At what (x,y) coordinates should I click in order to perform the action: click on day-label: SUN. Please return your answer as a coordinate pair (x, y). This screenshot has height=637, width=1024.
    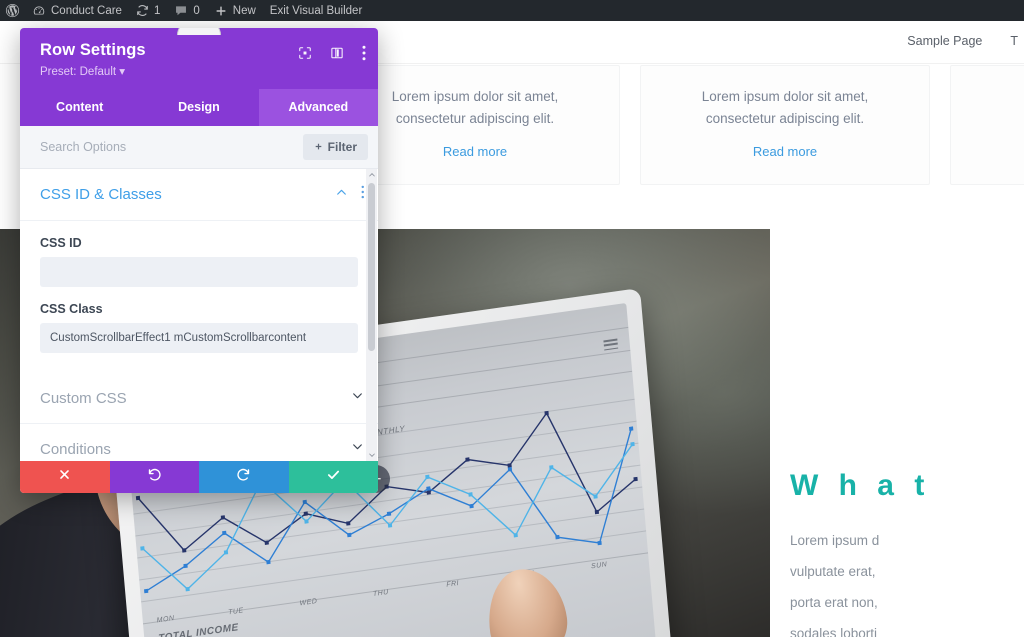
    Looking at the image, I should click on (599, 566).